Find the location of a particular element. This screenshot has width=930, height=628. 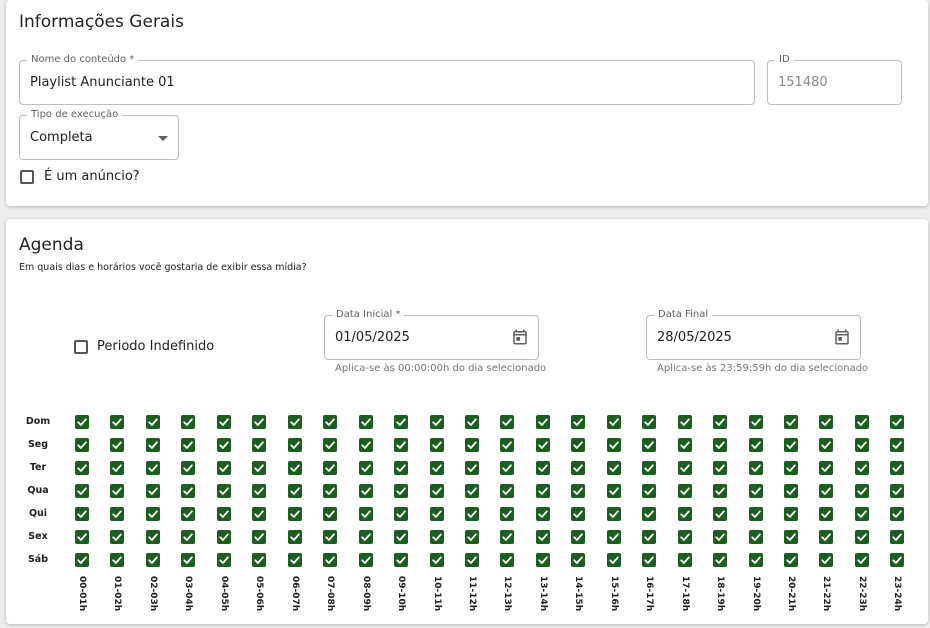

execution-type-value: Completa is located at coordinates (61, 137).